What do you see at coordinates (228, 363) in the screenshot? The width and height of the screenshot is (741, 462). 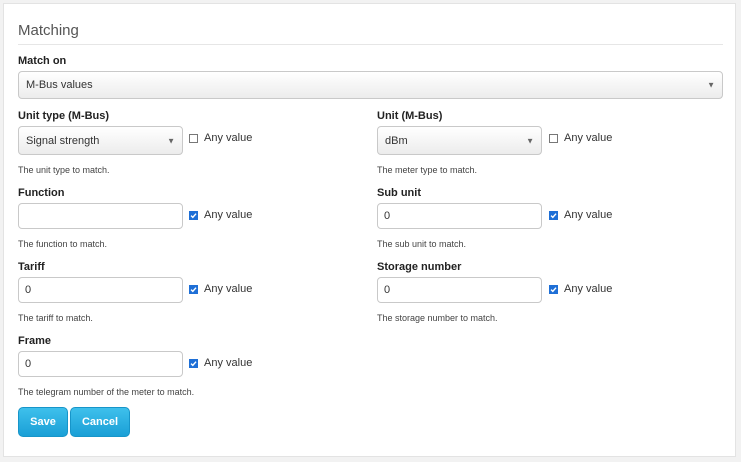 I see `frame-any-label: Any value` at bounding box center [228, 363].